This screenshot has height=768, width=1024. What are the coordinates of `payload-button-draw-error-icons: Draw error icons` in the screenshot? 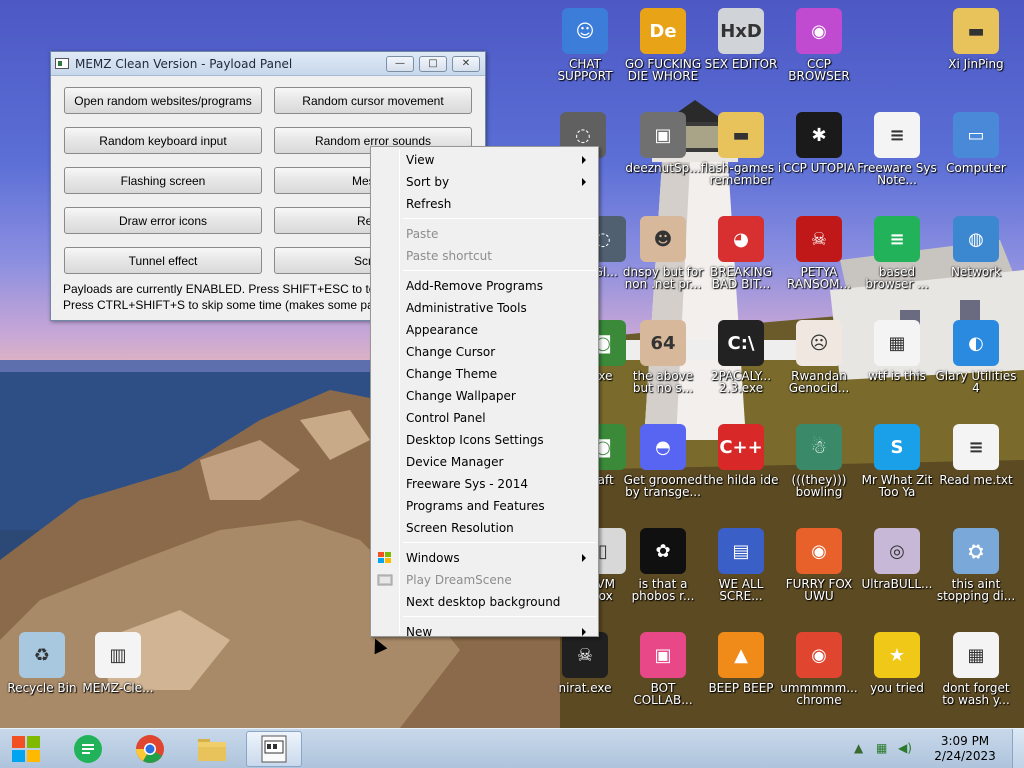 It's located at (163, 220).